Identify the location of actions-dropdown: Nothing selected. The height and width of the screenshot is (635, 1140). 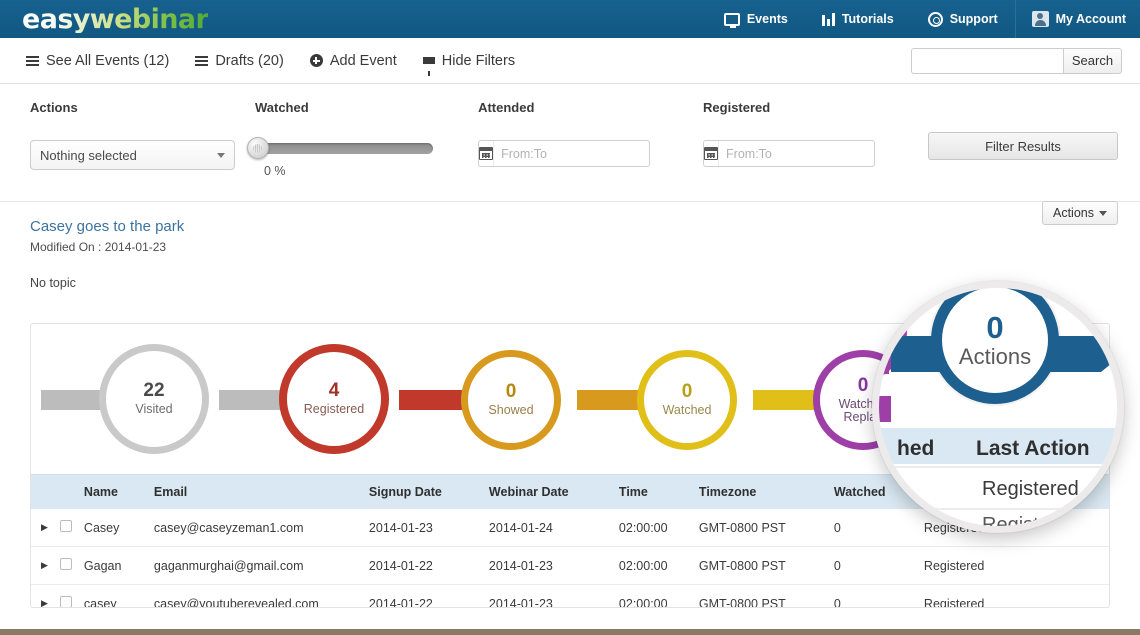
(132, 155).